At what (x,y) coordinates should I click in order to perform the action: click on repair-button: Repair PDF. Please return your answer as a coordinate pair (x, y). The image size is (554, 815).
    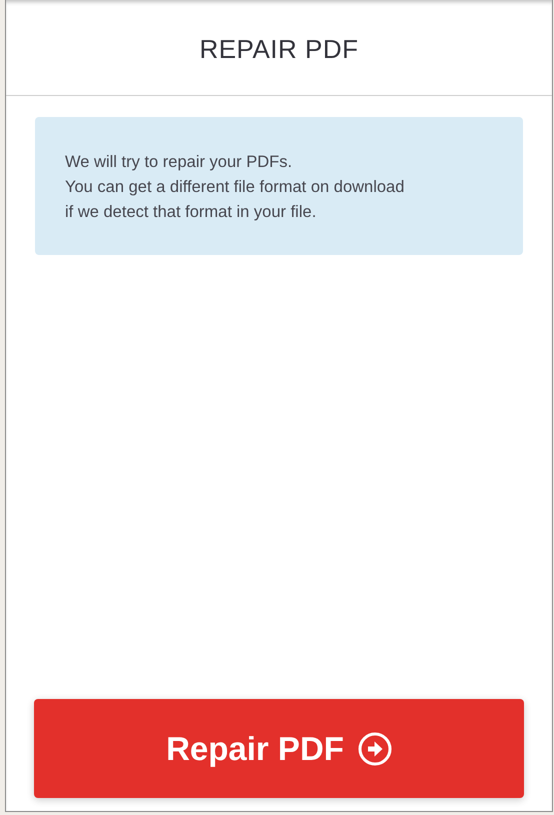
    Looking at the image, I should click on (279, 748).